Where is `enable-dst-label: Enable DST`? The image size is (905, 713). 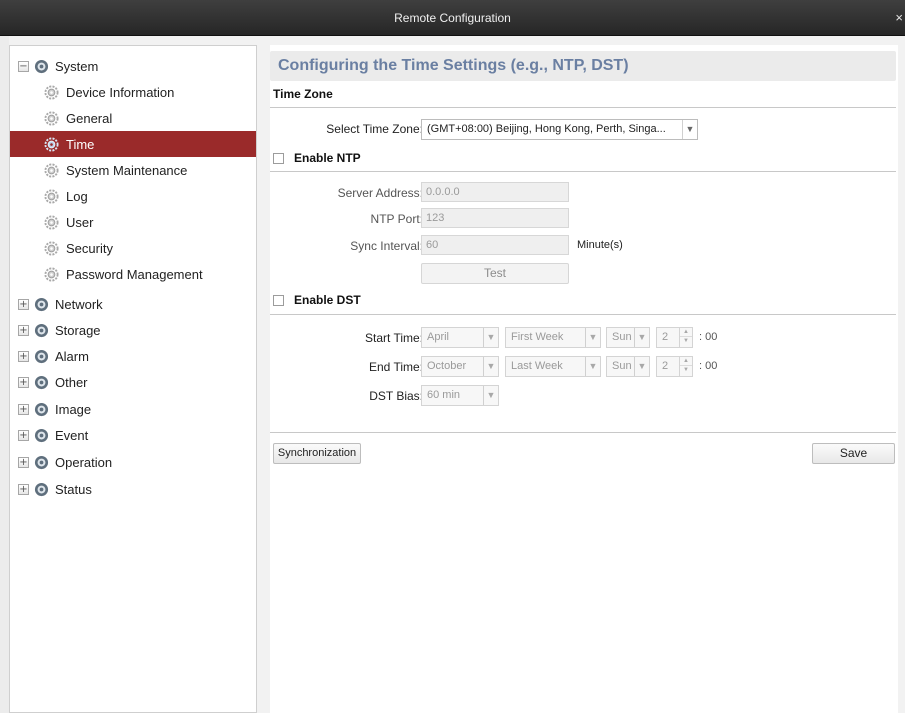
enable-dst-label: Enable DST is located at coordinates (327, 300).